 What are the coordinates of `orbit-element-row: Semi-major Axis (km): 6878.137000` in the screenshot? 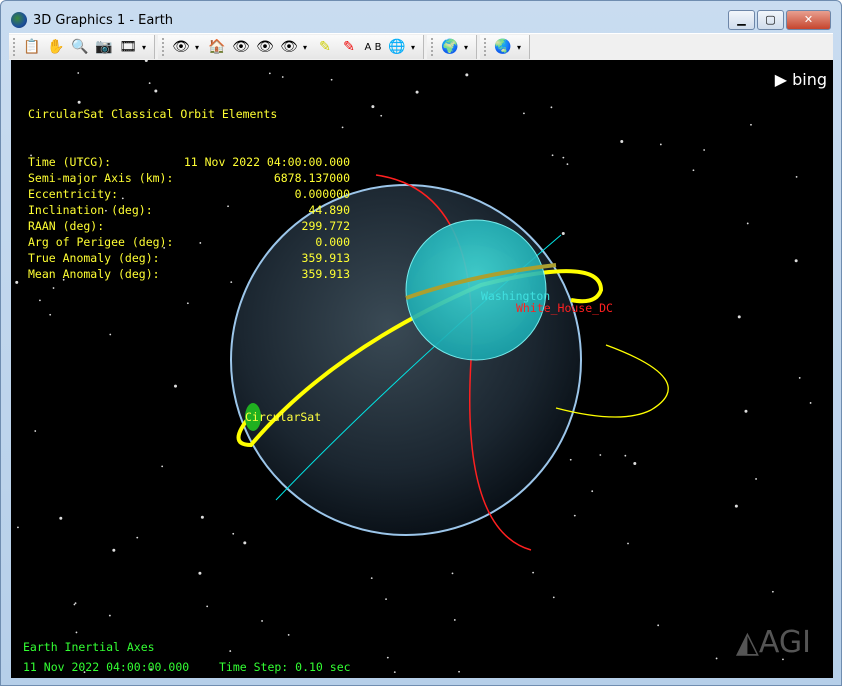 It's located at (189, 178).